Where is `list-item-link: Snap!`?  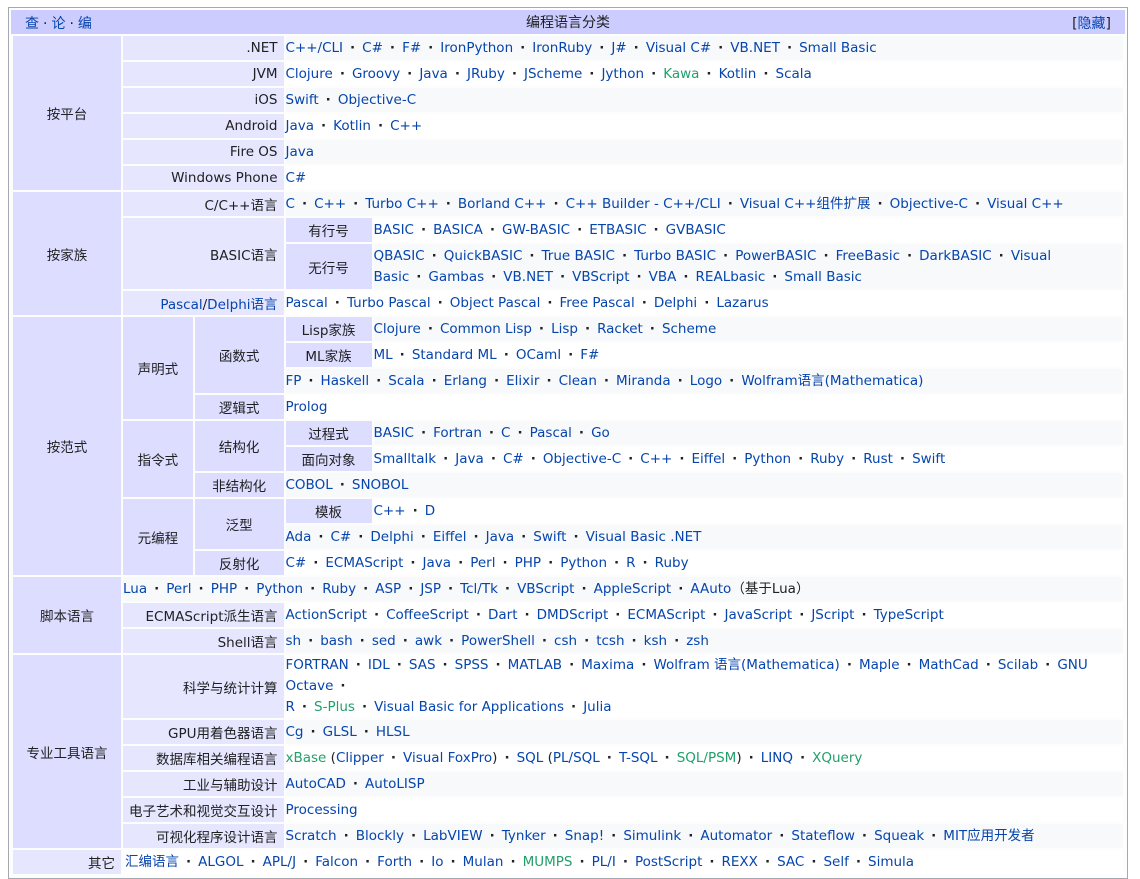 list-item-link: Snap! is located at coordinates (584, 836).